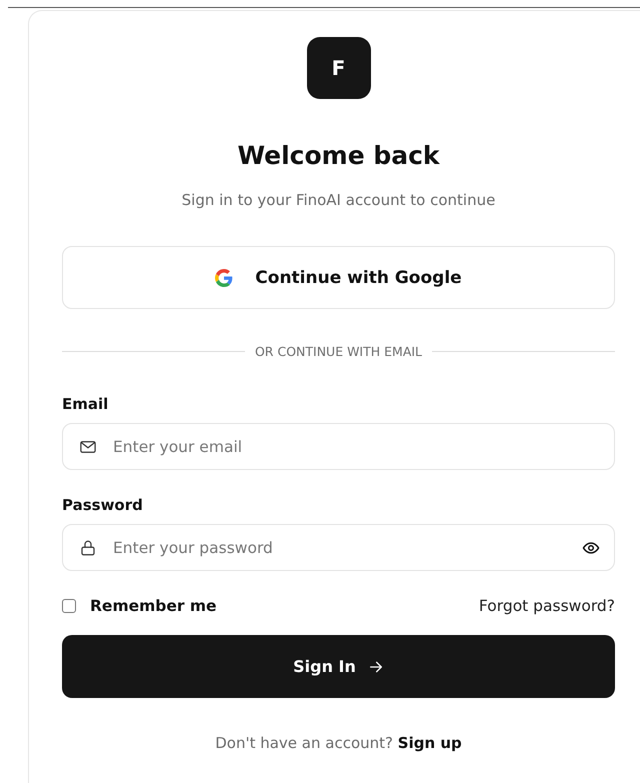  I want to click on google-icon, so click(224, 277).